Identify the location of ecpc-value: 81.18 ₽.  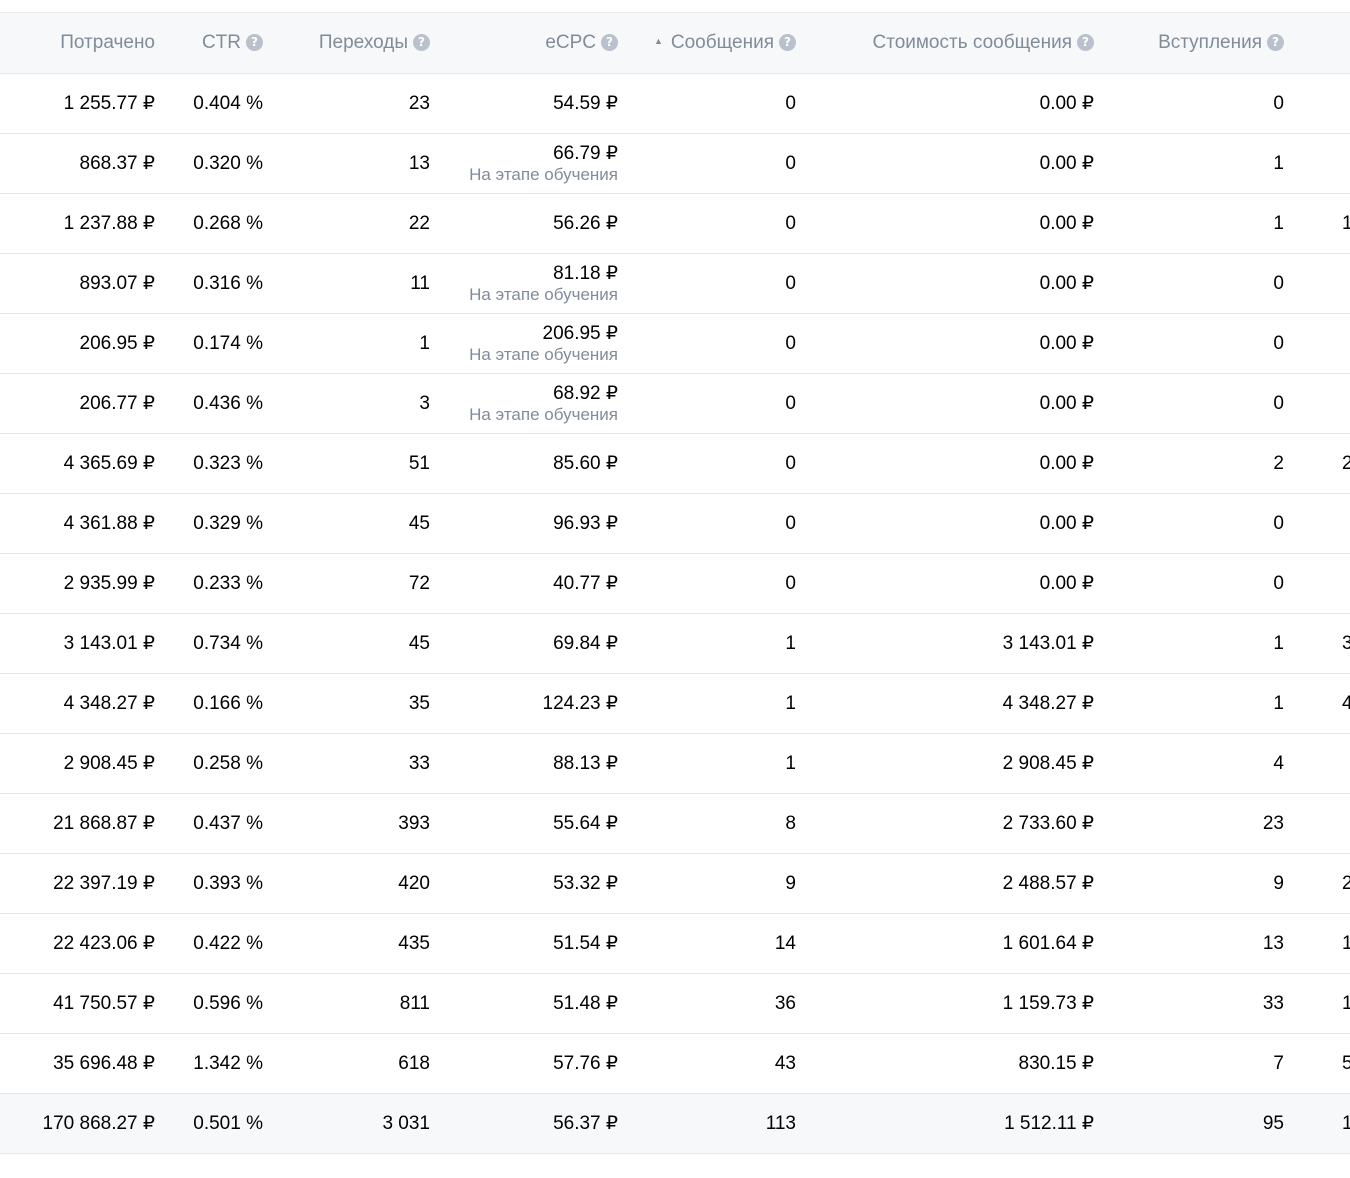
(585, 273).